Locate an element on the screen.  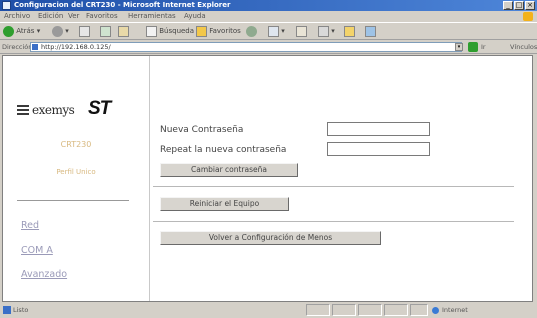
media-icon is located at coordinates (251, 31).